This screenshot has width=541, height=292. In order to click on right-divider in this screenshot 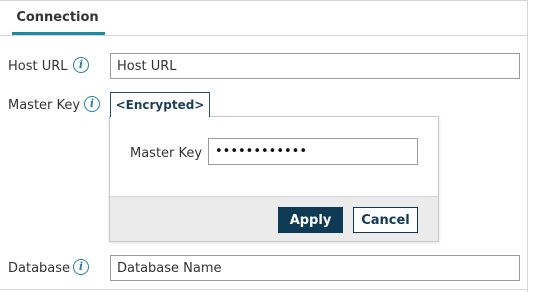, I will do `click(527, 146)`.